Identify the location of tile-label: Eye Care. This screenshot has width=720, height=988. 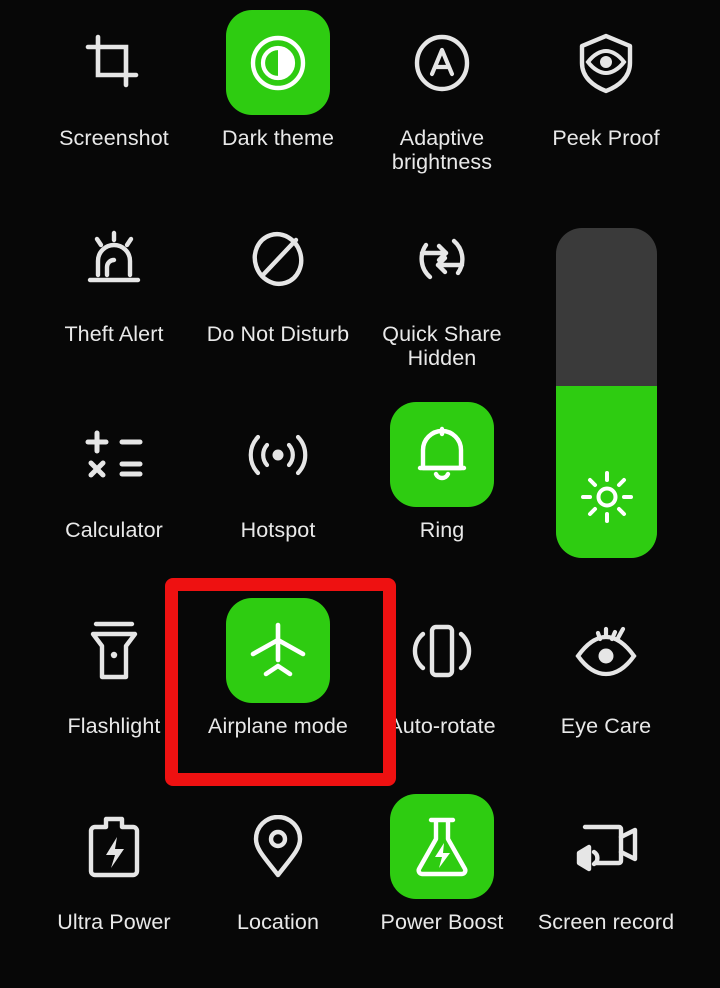
(606, 726).